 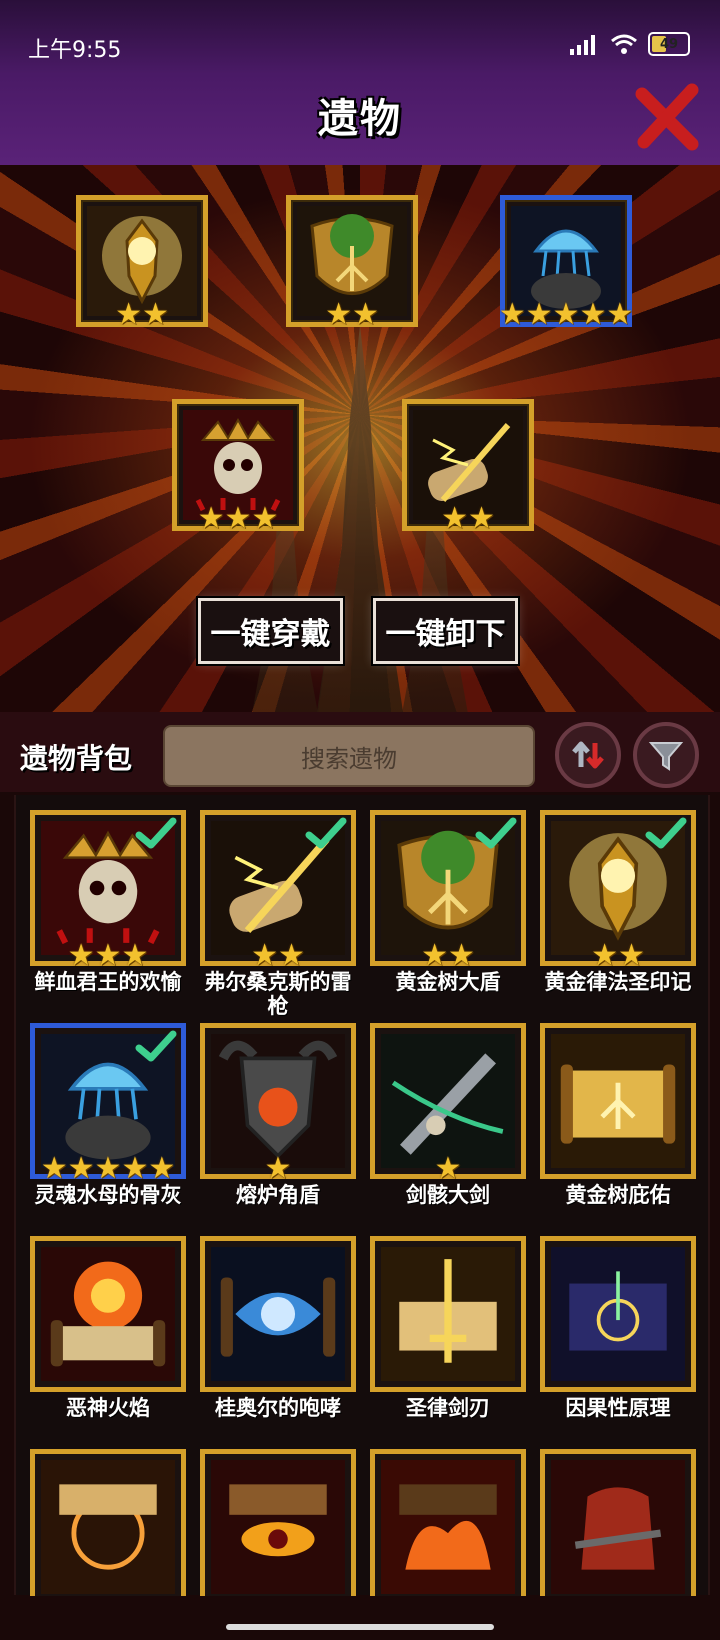 I want to click on relic-frame: ★ ★ ★, so click(x=108, y=890).